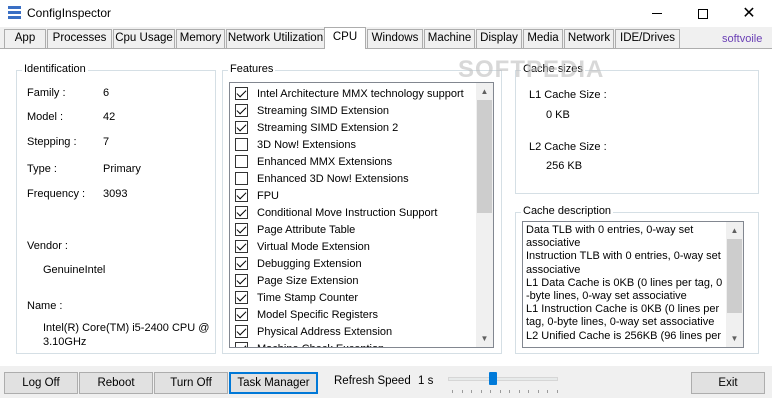 Image resolution: width=772 pixels, height=398 pixels. I want to click on tab-display: Display, so click(499, 38).